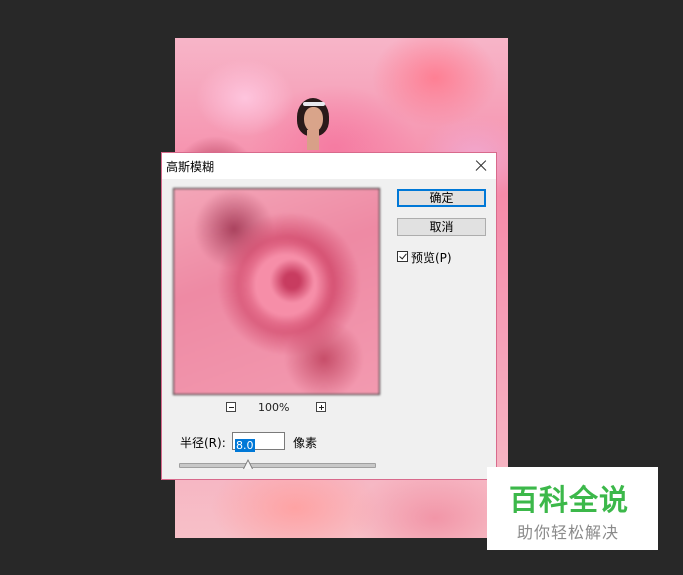 The image size is (683, 575). I want to click on preview-checkbox, so click(402, 256).